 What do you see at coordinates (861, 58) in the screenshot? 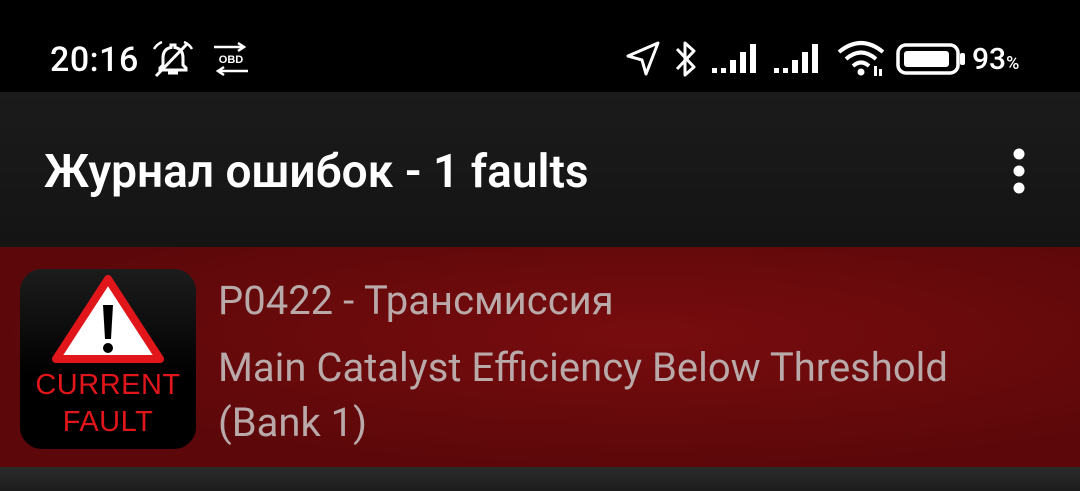
I see `wifi-icon` at bounding box center [861, 58].